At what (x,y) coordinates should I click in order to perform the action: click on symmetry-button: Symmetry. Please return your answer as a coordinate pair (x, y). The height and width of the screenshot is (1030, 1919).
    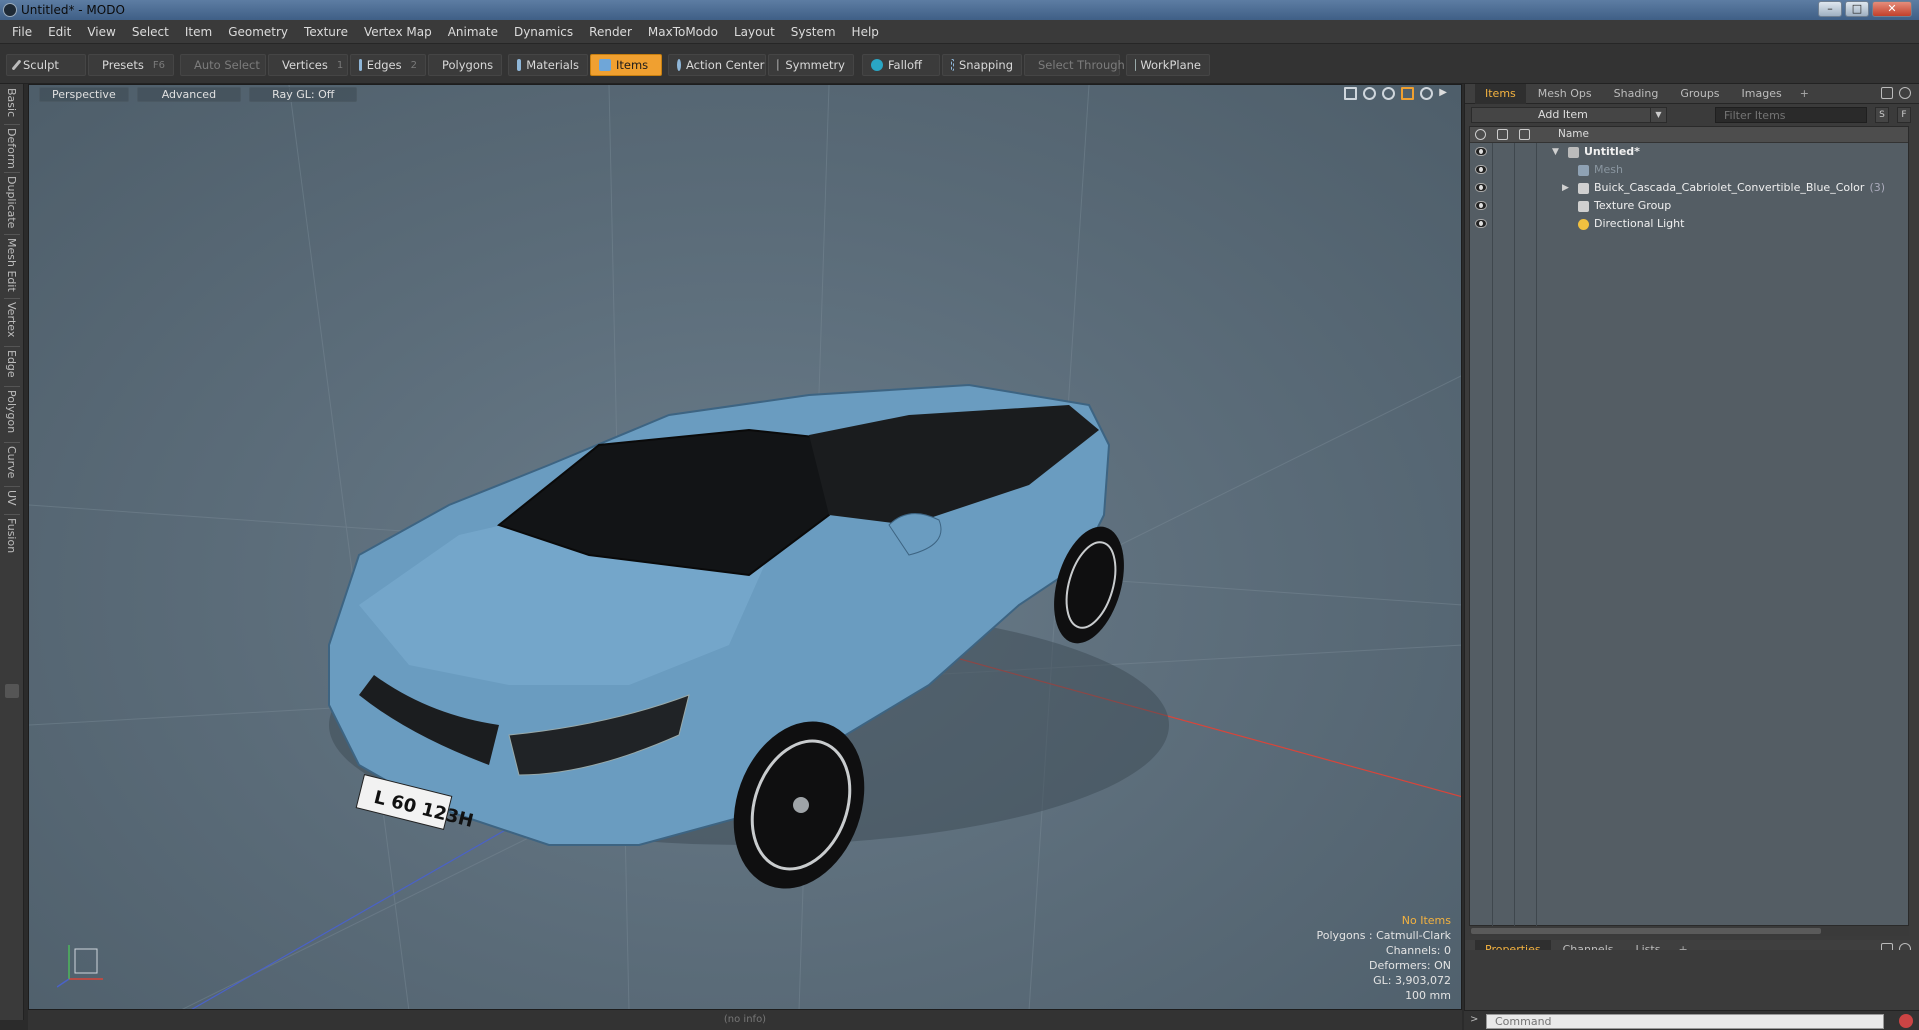
    Looking at the image, I should click on (811, 65).